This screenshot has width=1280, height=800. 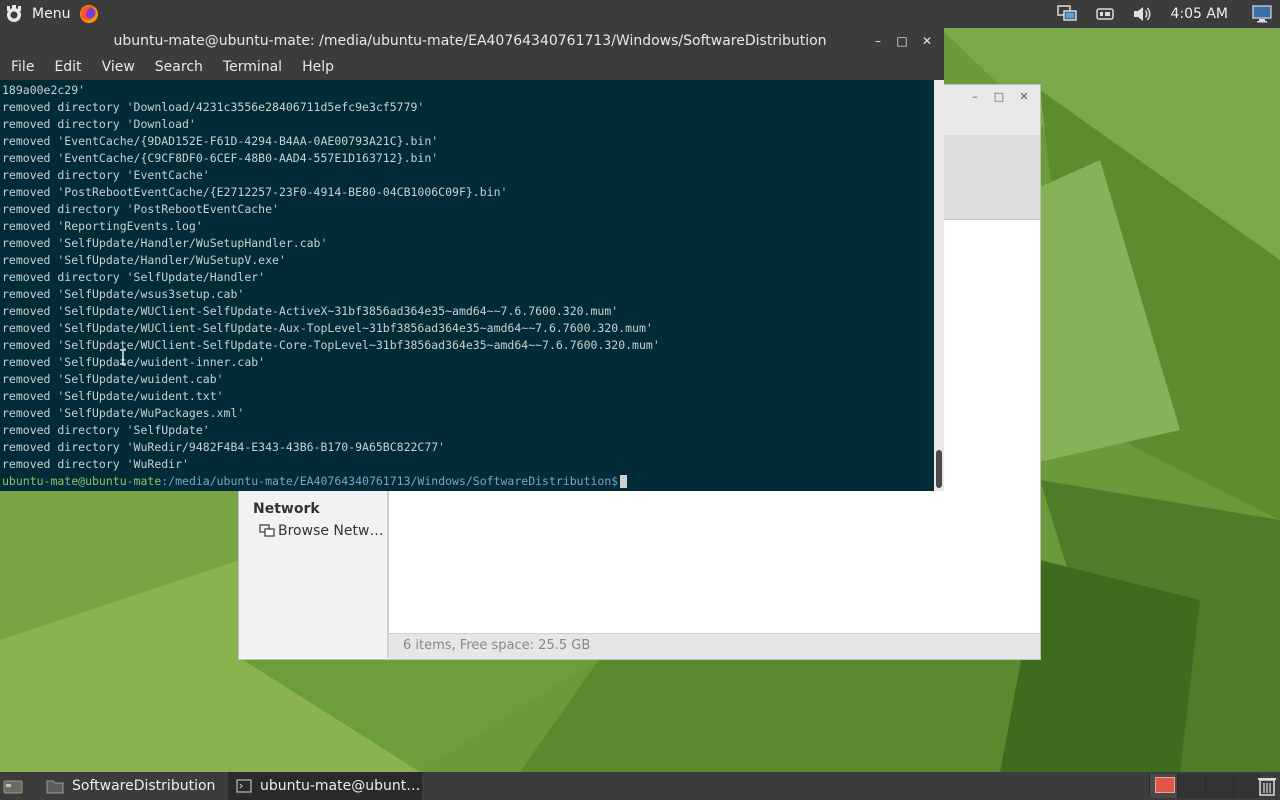 I want to click on terminal-line: removed directory 'SelfUpdate/Handler', so click(x=134, y=277).